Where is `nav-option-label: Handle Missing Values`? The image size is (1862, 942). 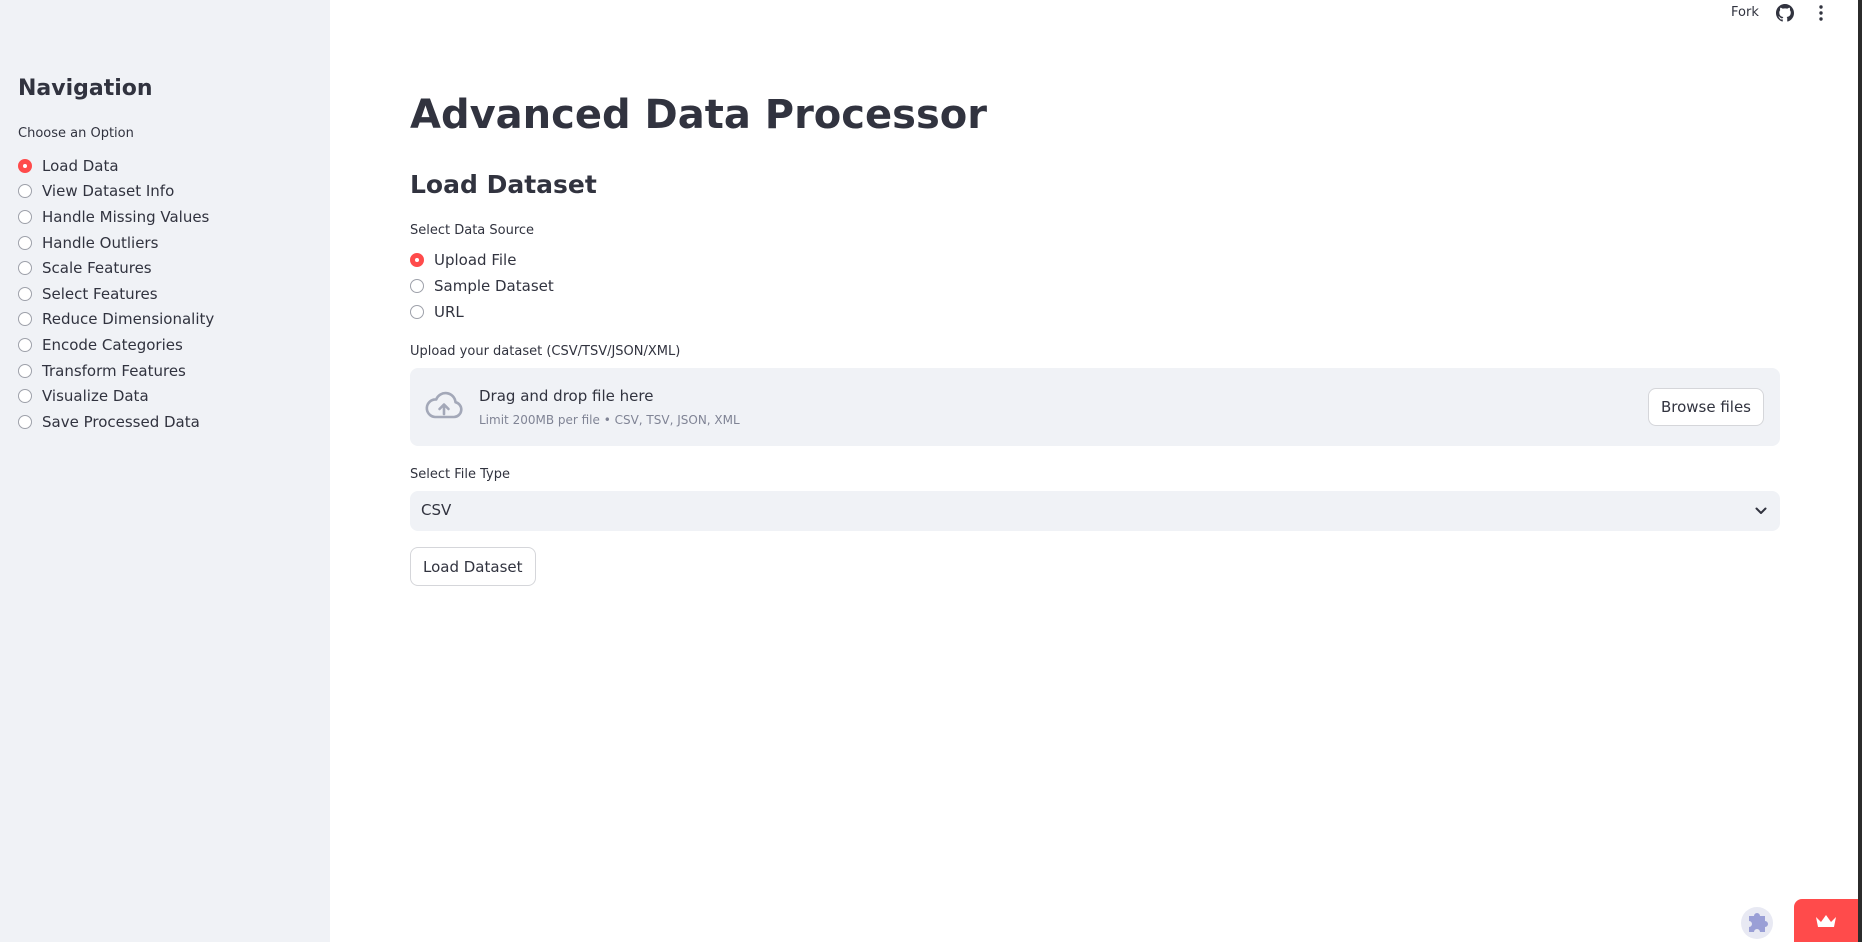 nav-option-label: Handle Missing Values is located at coordinates (126, 216).